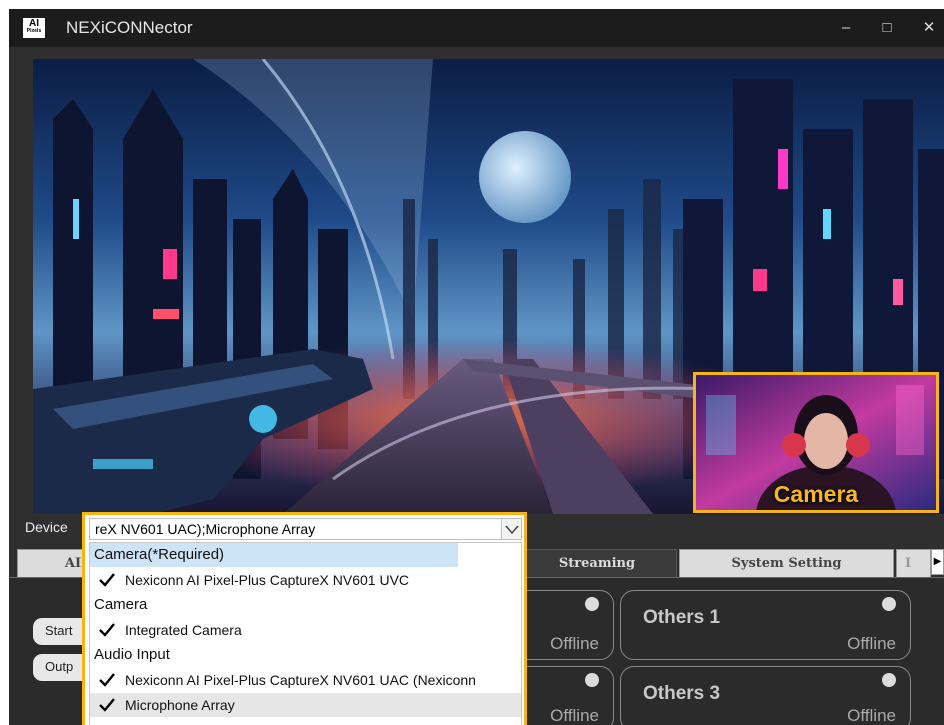 This screenshot has height=725, width=944. I want to click on app-logo: AI Pixels, so click(34, 28).